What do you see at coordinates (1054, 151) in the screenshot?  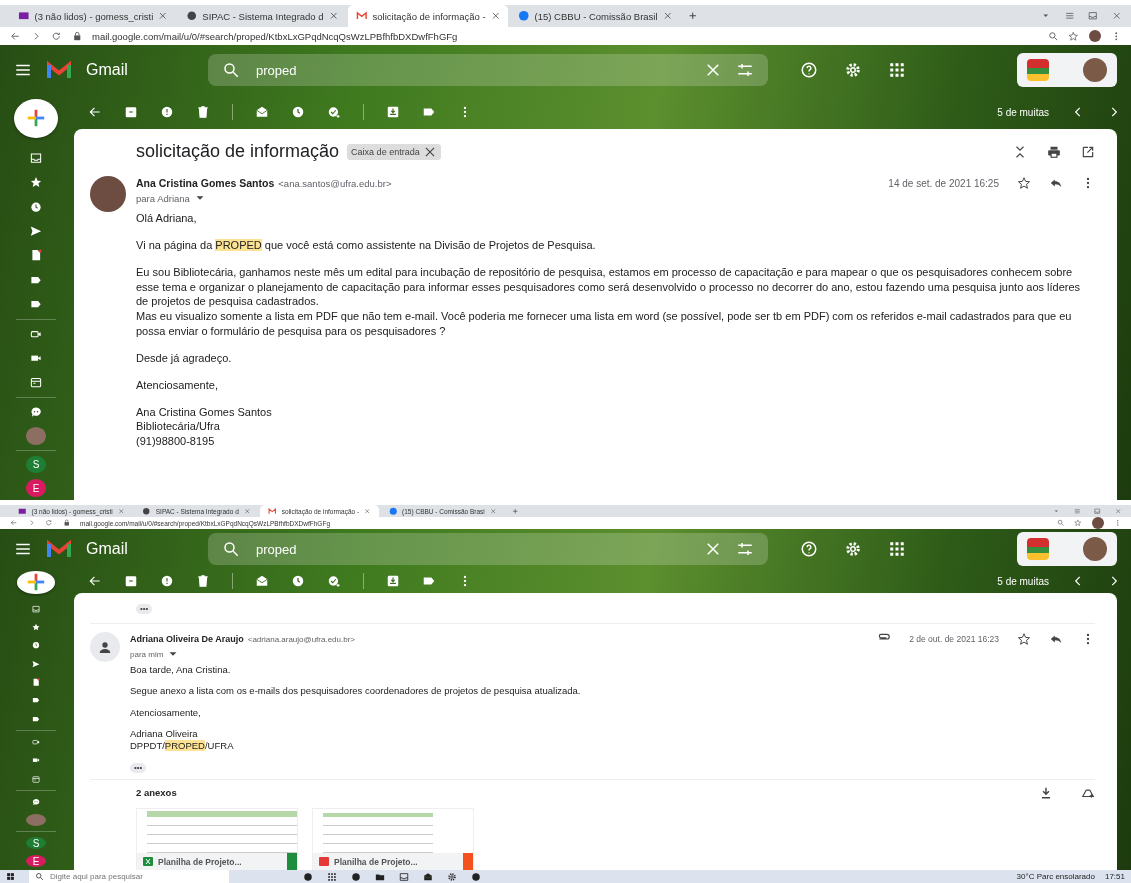 I see `print-icon` at bounding box center [1054, 151].